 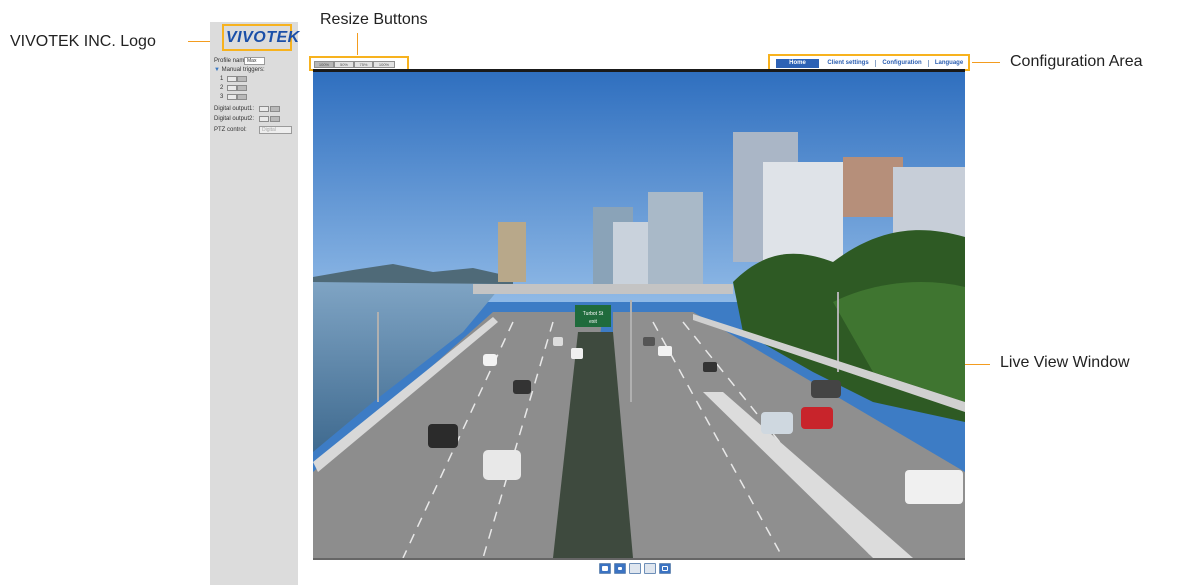 I want to click on live-view-annotation: Live View Window, so click(x=1065, y=362).